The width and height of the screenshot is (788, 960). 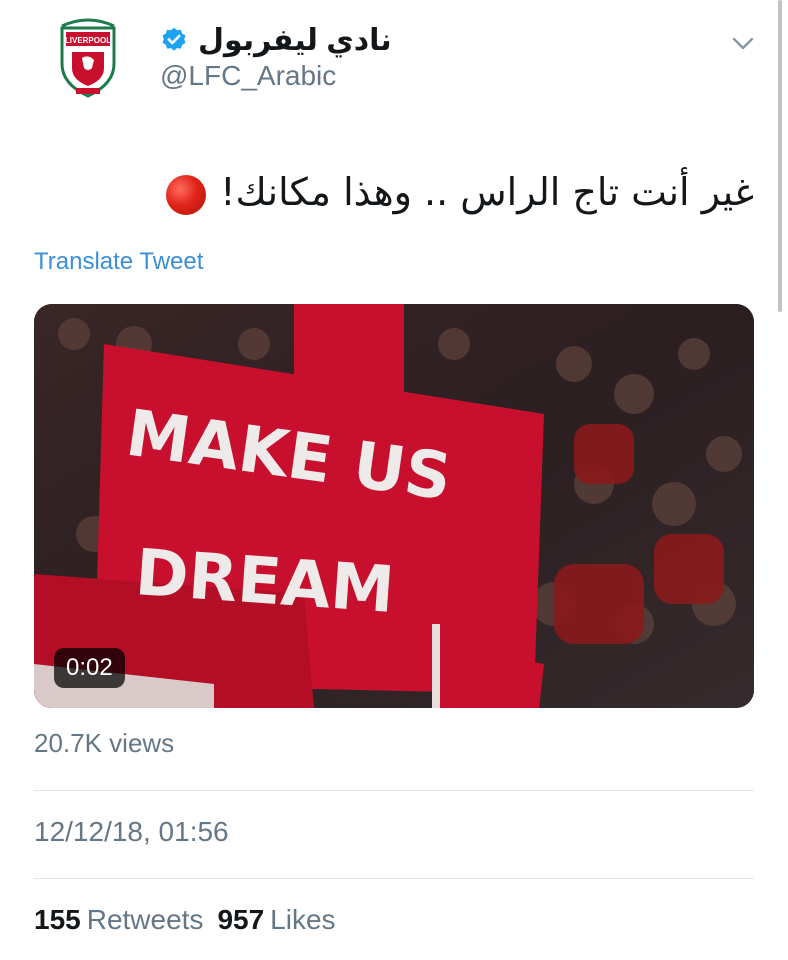 I want to click on likes-stat: 957 Likes, so click(x=276, y=920).